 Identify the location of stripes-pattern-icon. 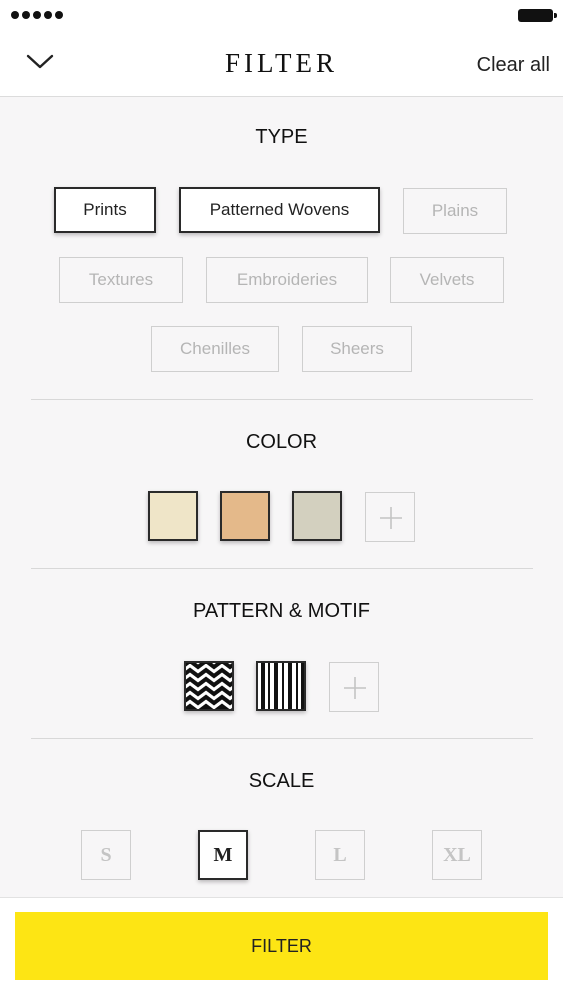
(281, 686).